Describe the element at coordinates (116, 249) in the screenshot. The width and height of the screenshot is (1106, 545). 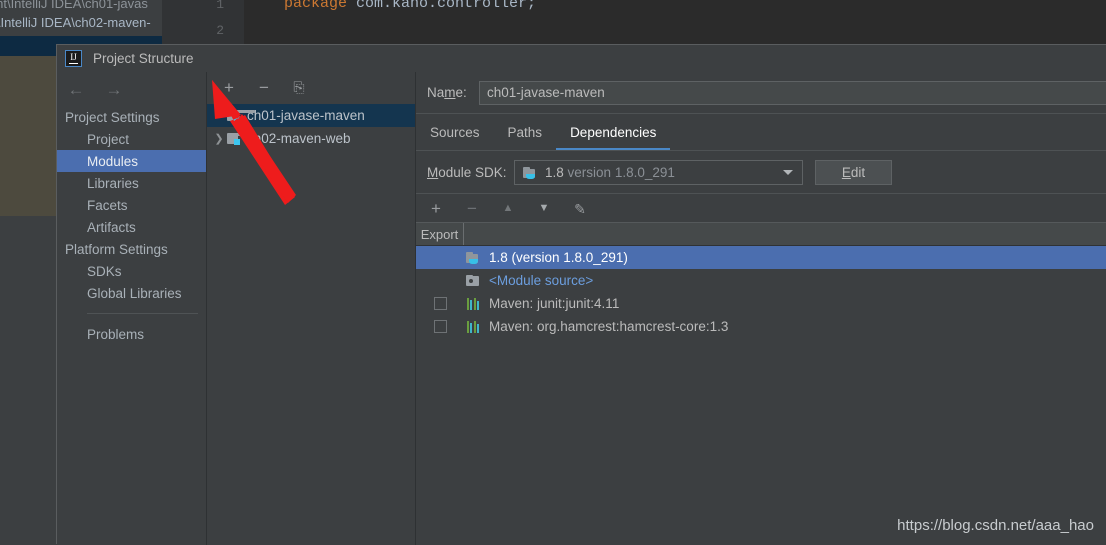
I see `nav-group-platform-settings: Platform Settings` at that location.